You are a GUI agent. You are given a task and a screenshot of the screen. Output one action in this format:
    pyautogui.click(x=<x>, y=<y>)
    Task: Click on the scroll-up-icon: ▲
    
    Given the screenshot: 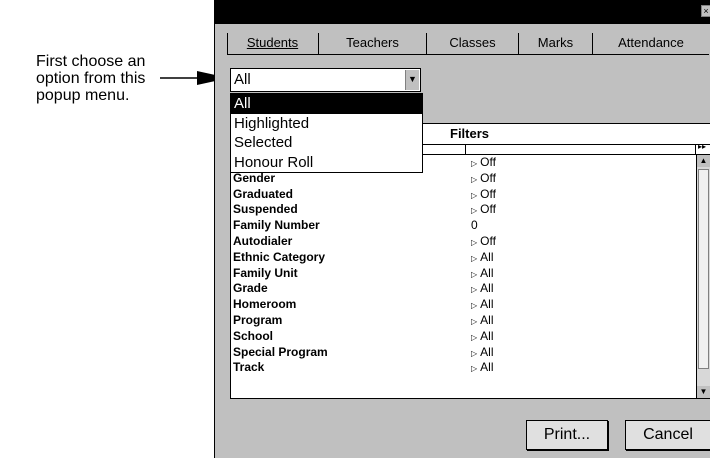 What is the action you would take?
    pyautogui.click(x=703, y=161)
    